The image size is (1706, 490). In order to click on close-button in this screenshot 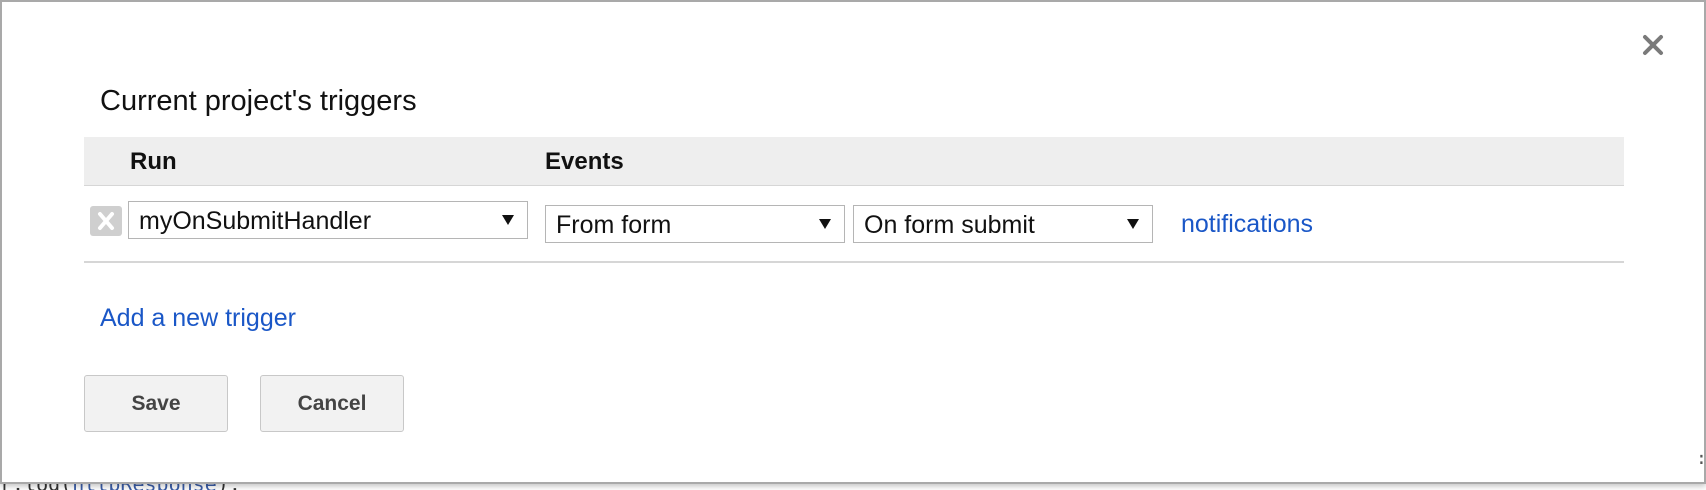, I will do `click(1653, 45)`.